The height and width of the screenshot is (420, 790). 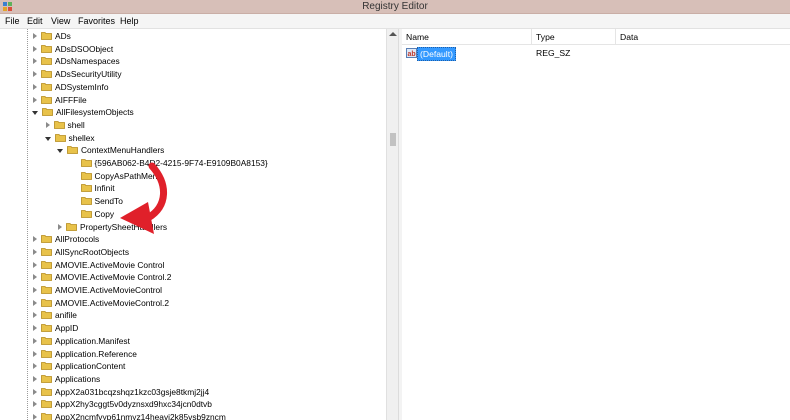 I want to click on tree-item: AMOVIE.ActiveMovie Control, so click(x=98, y=265).